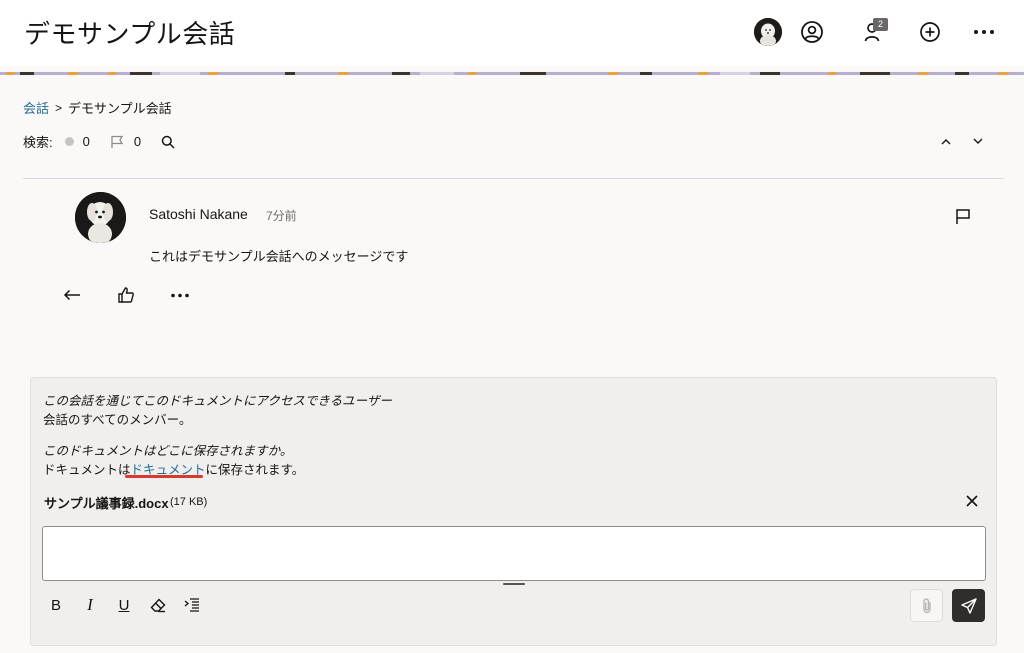 This screenshot has width=1024, height=653. I want to click on access-heading: この会話を通じてこのドキュメントにアクセスできるユーザー, so click(217, 401).